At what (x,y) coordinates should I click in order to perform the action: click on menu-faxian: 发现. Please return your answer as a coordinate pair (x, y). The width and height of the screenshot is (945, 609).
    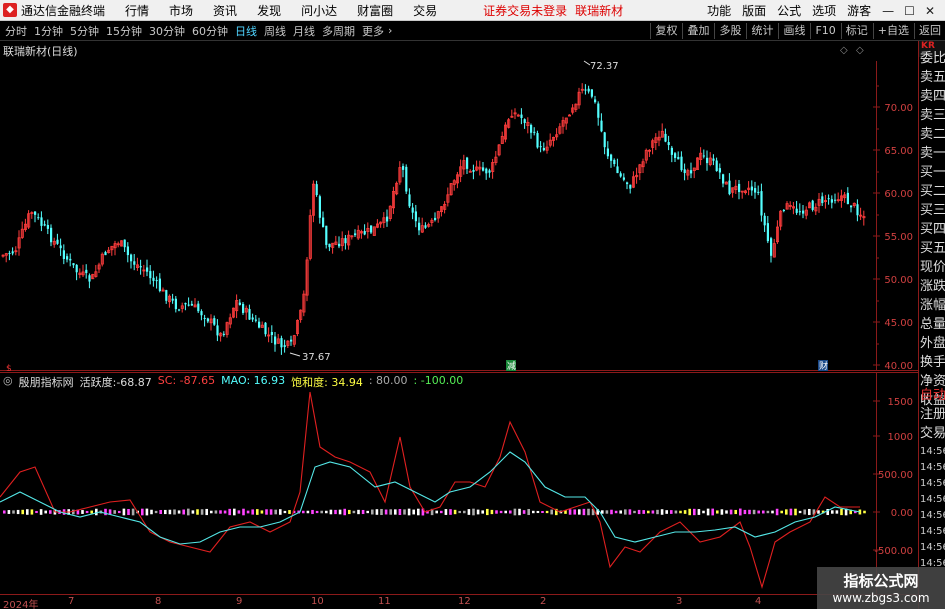
    Looking at the image, I should click on (269, 10).